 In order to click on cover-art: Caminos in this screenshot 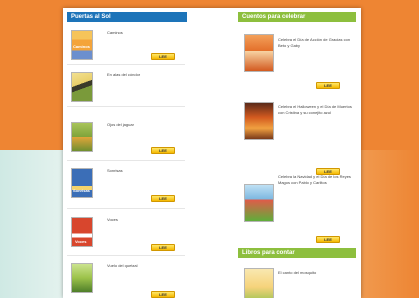, I will do `click(82, 45)`.